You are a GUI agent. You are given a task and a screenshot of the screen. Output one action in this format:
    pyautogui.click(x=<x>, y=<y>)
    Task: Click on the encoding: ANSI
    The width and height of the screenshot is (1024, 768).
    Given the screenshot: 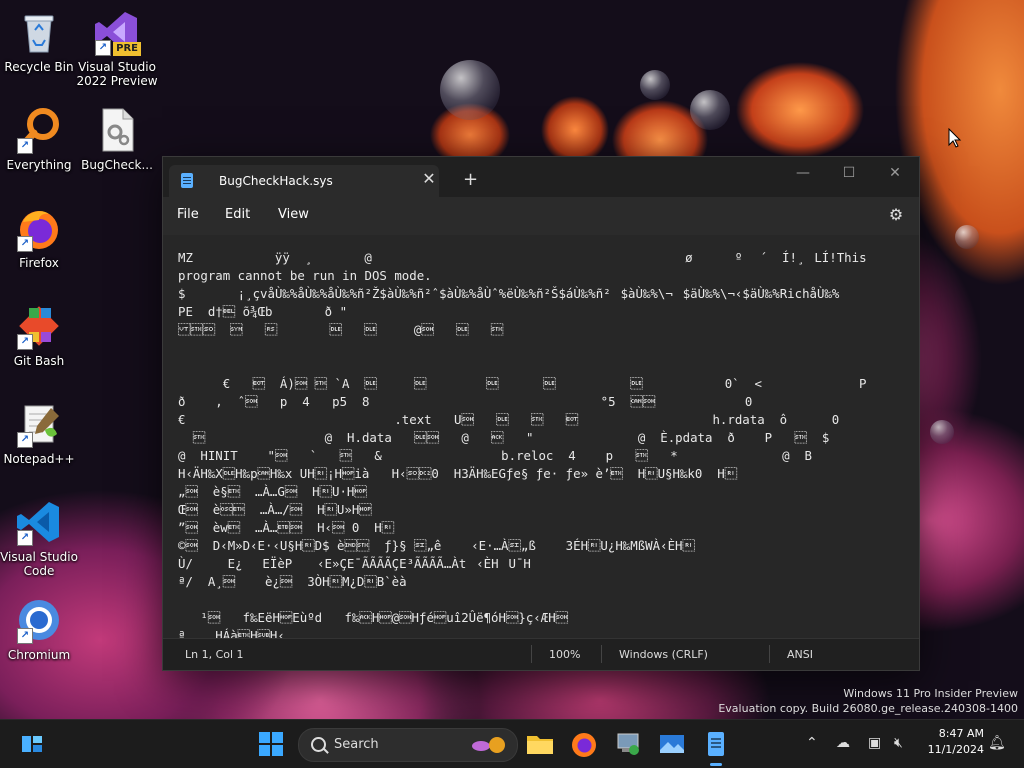 What is the action you would take?
    pyautogui.click(x=800, y=654)
    